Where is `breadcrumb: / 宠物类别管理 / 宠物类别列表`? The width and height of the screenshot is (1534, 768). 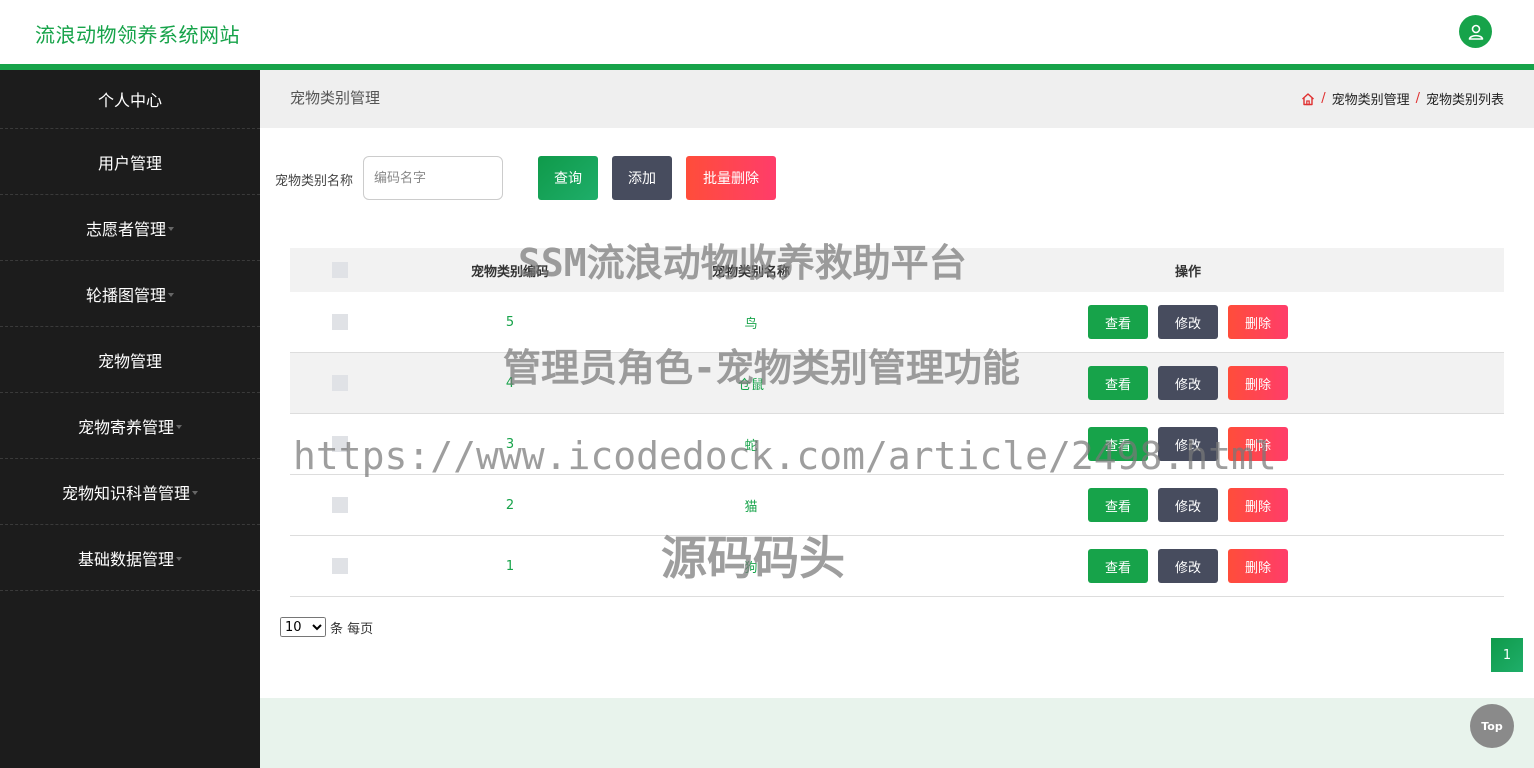
breadcrumb: / 宠物类别管理 / 宠物类别列表 is located at coordinates (1402, 98).